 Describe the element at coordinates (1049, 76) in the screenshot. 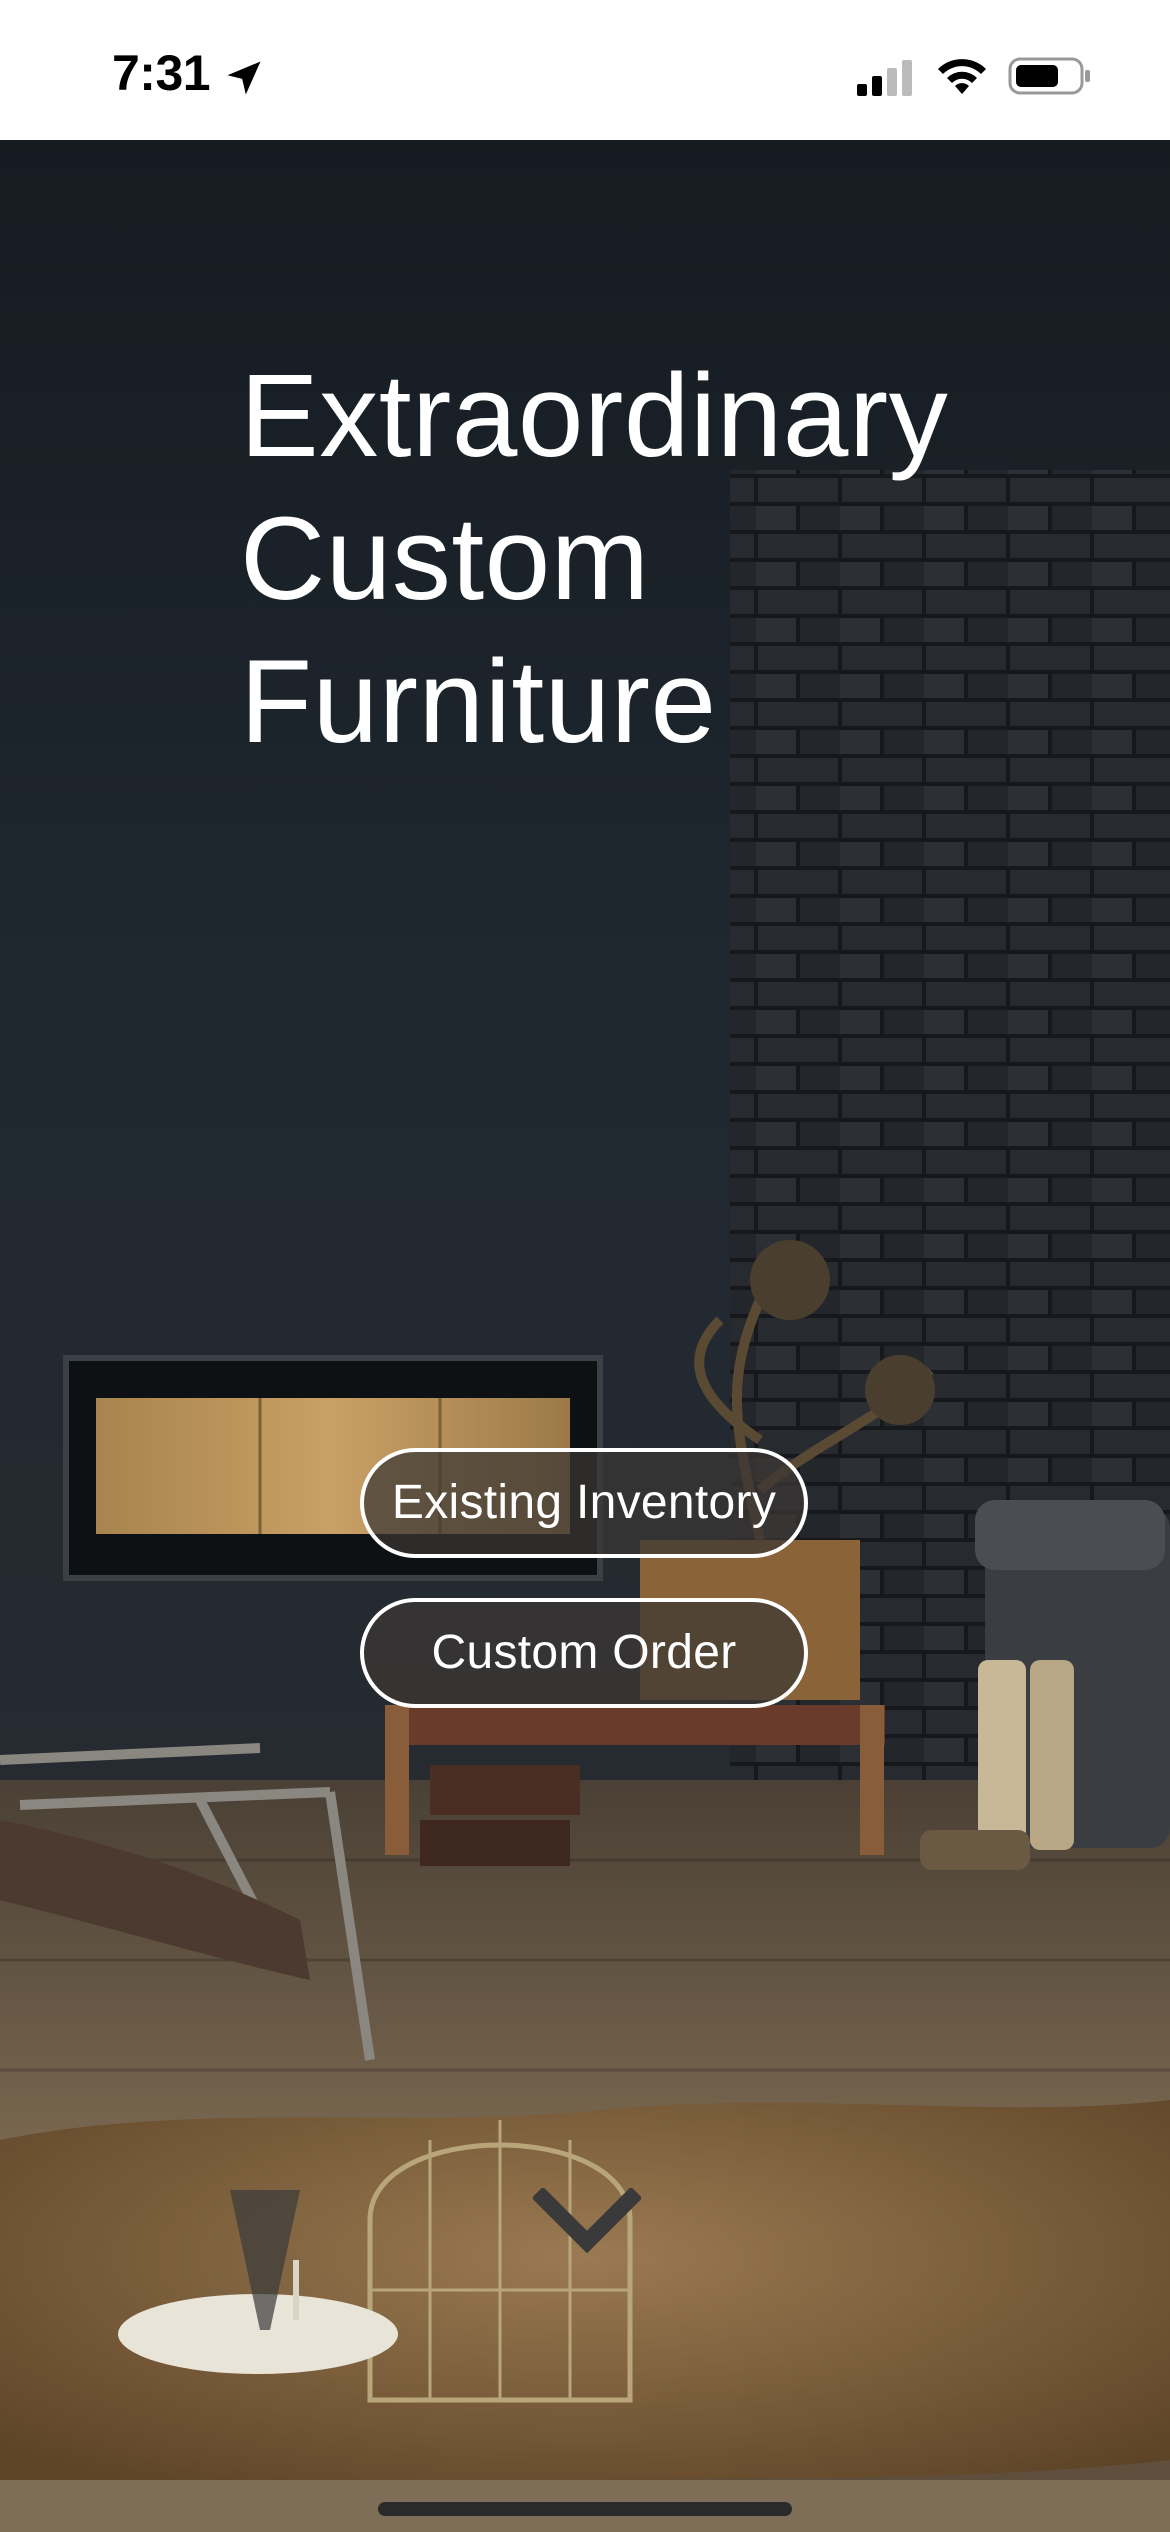

I see `battery-icon` at that location.